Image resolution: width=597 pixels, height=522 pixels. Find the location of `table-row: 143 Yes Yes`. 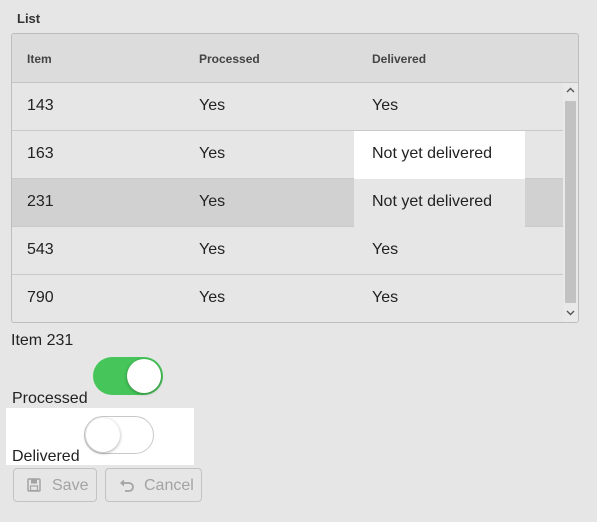

table-row: 143 Yes Yes is located at coordinates (287, 107).